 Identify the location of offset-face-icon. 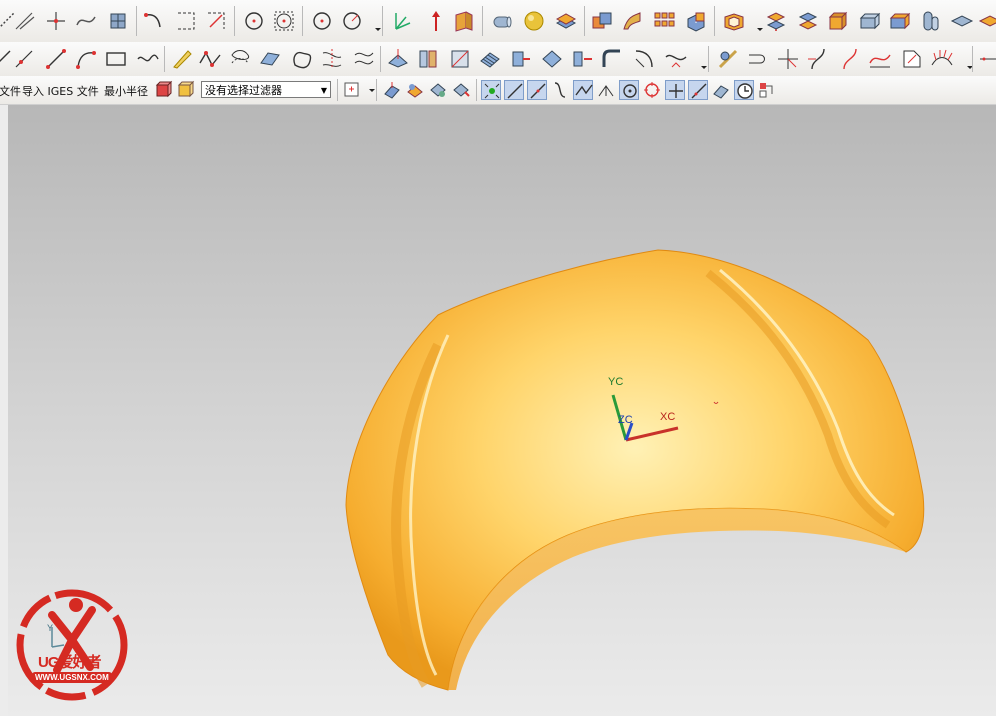
(776, 21).